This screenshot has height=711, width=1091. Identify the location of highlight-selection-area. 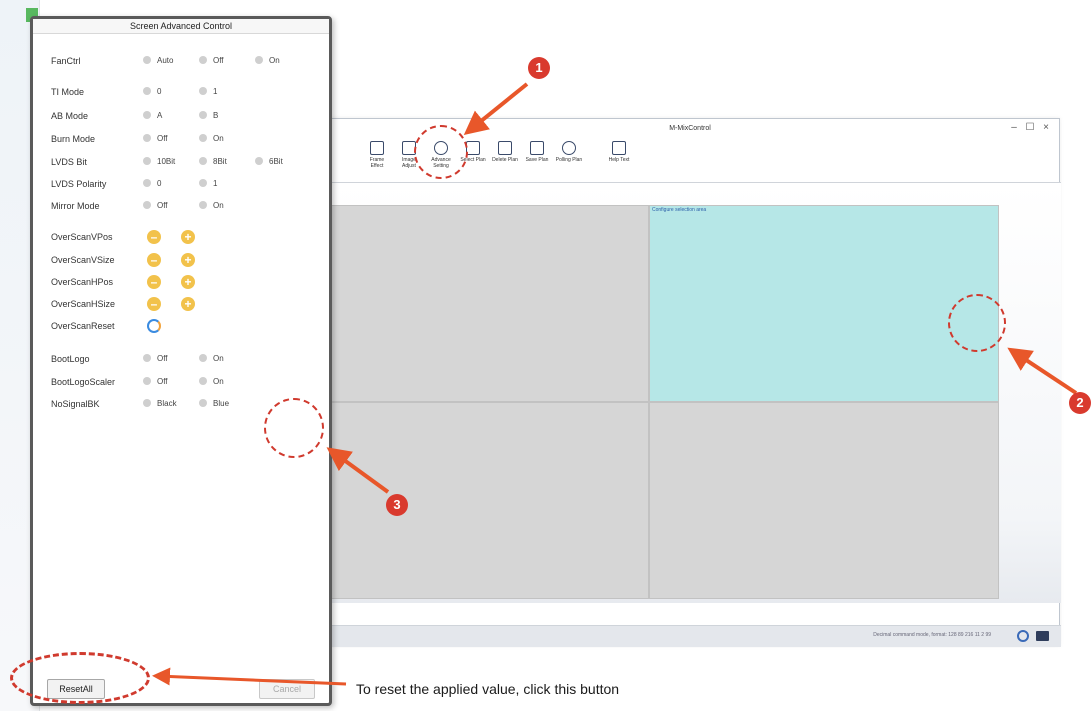
(977, 323).